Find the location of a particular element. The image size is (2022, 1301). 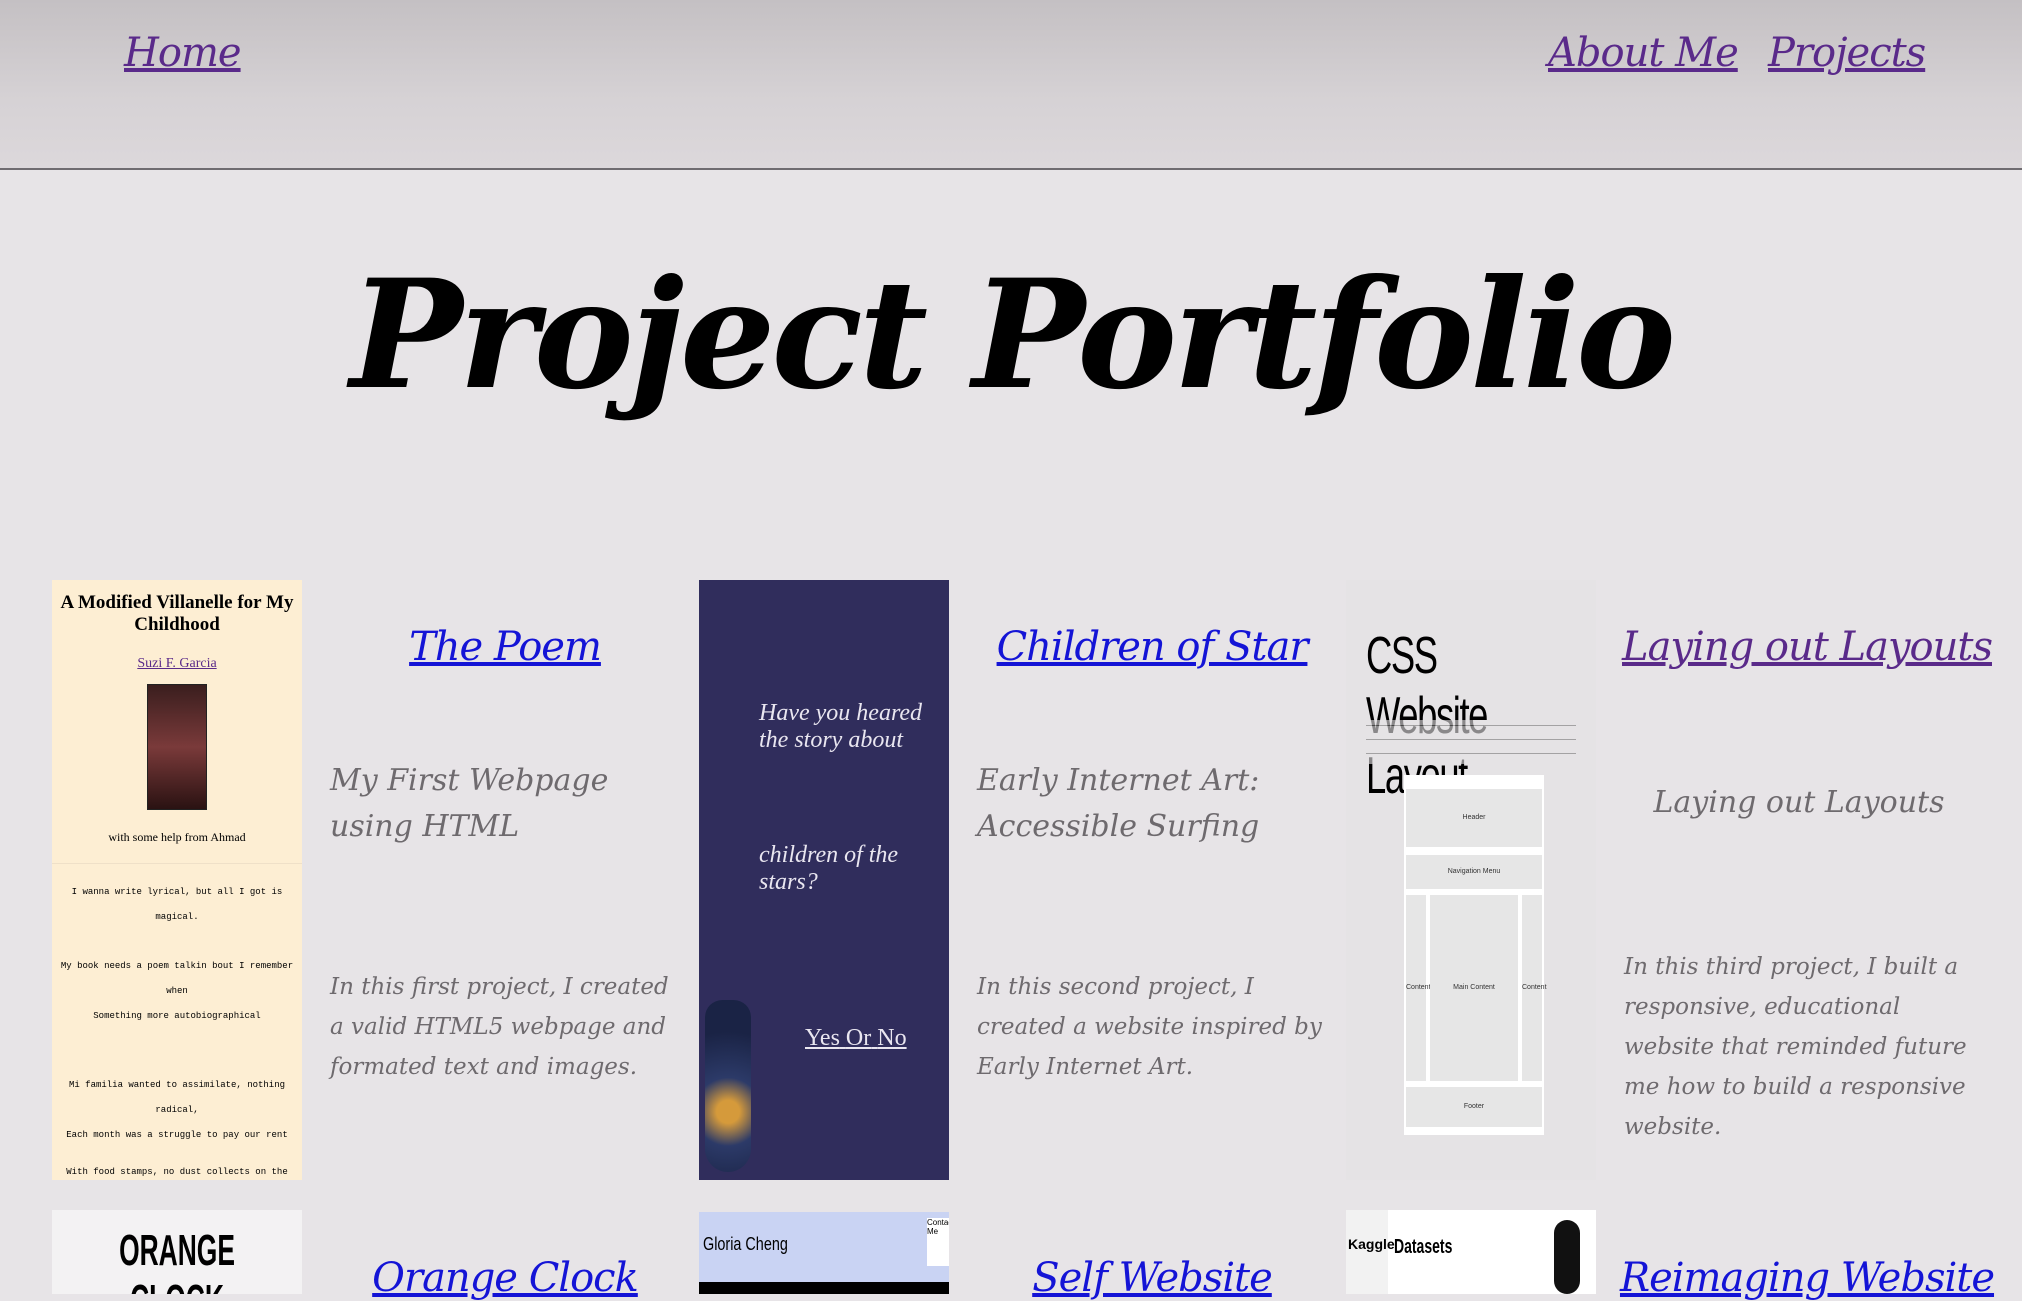

poem-heading: A Modified Villanelle for My Childhood is located at coordinates (177, 613).